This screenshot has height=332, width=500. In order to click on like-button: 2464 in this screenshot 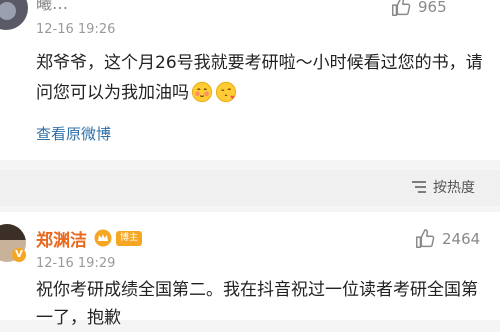, I will do `click(447, 239)`.